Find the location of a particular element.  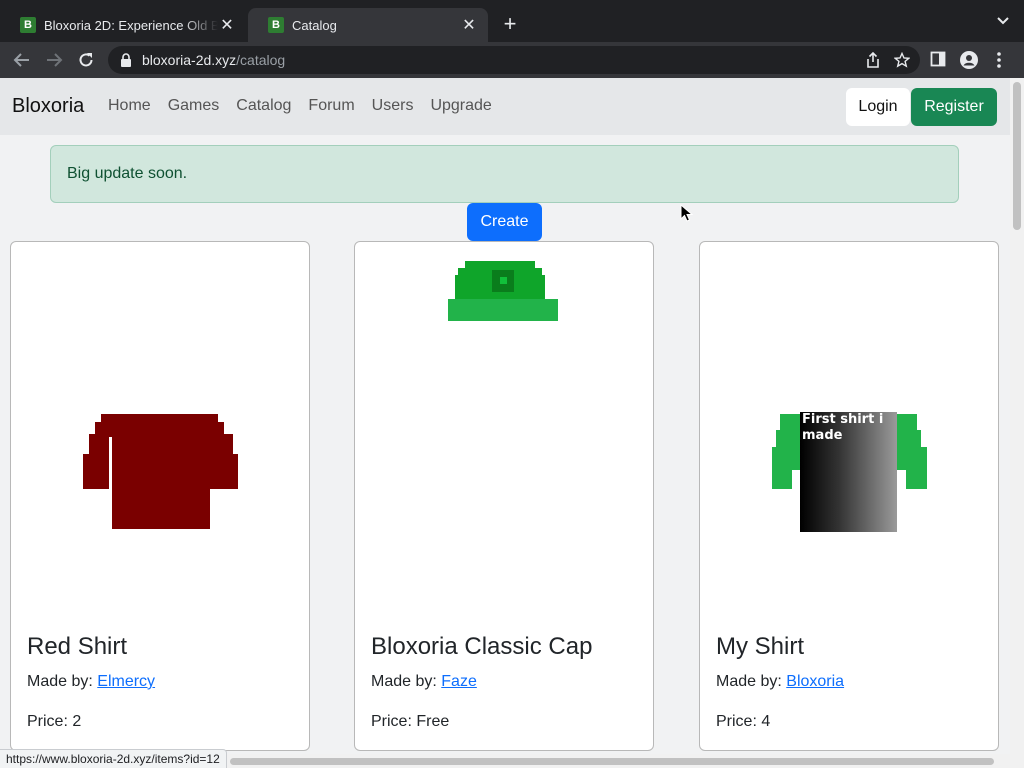

nav-links: Home Games Catalog Forum Users Upgrade is located at coordinates (300, 106).